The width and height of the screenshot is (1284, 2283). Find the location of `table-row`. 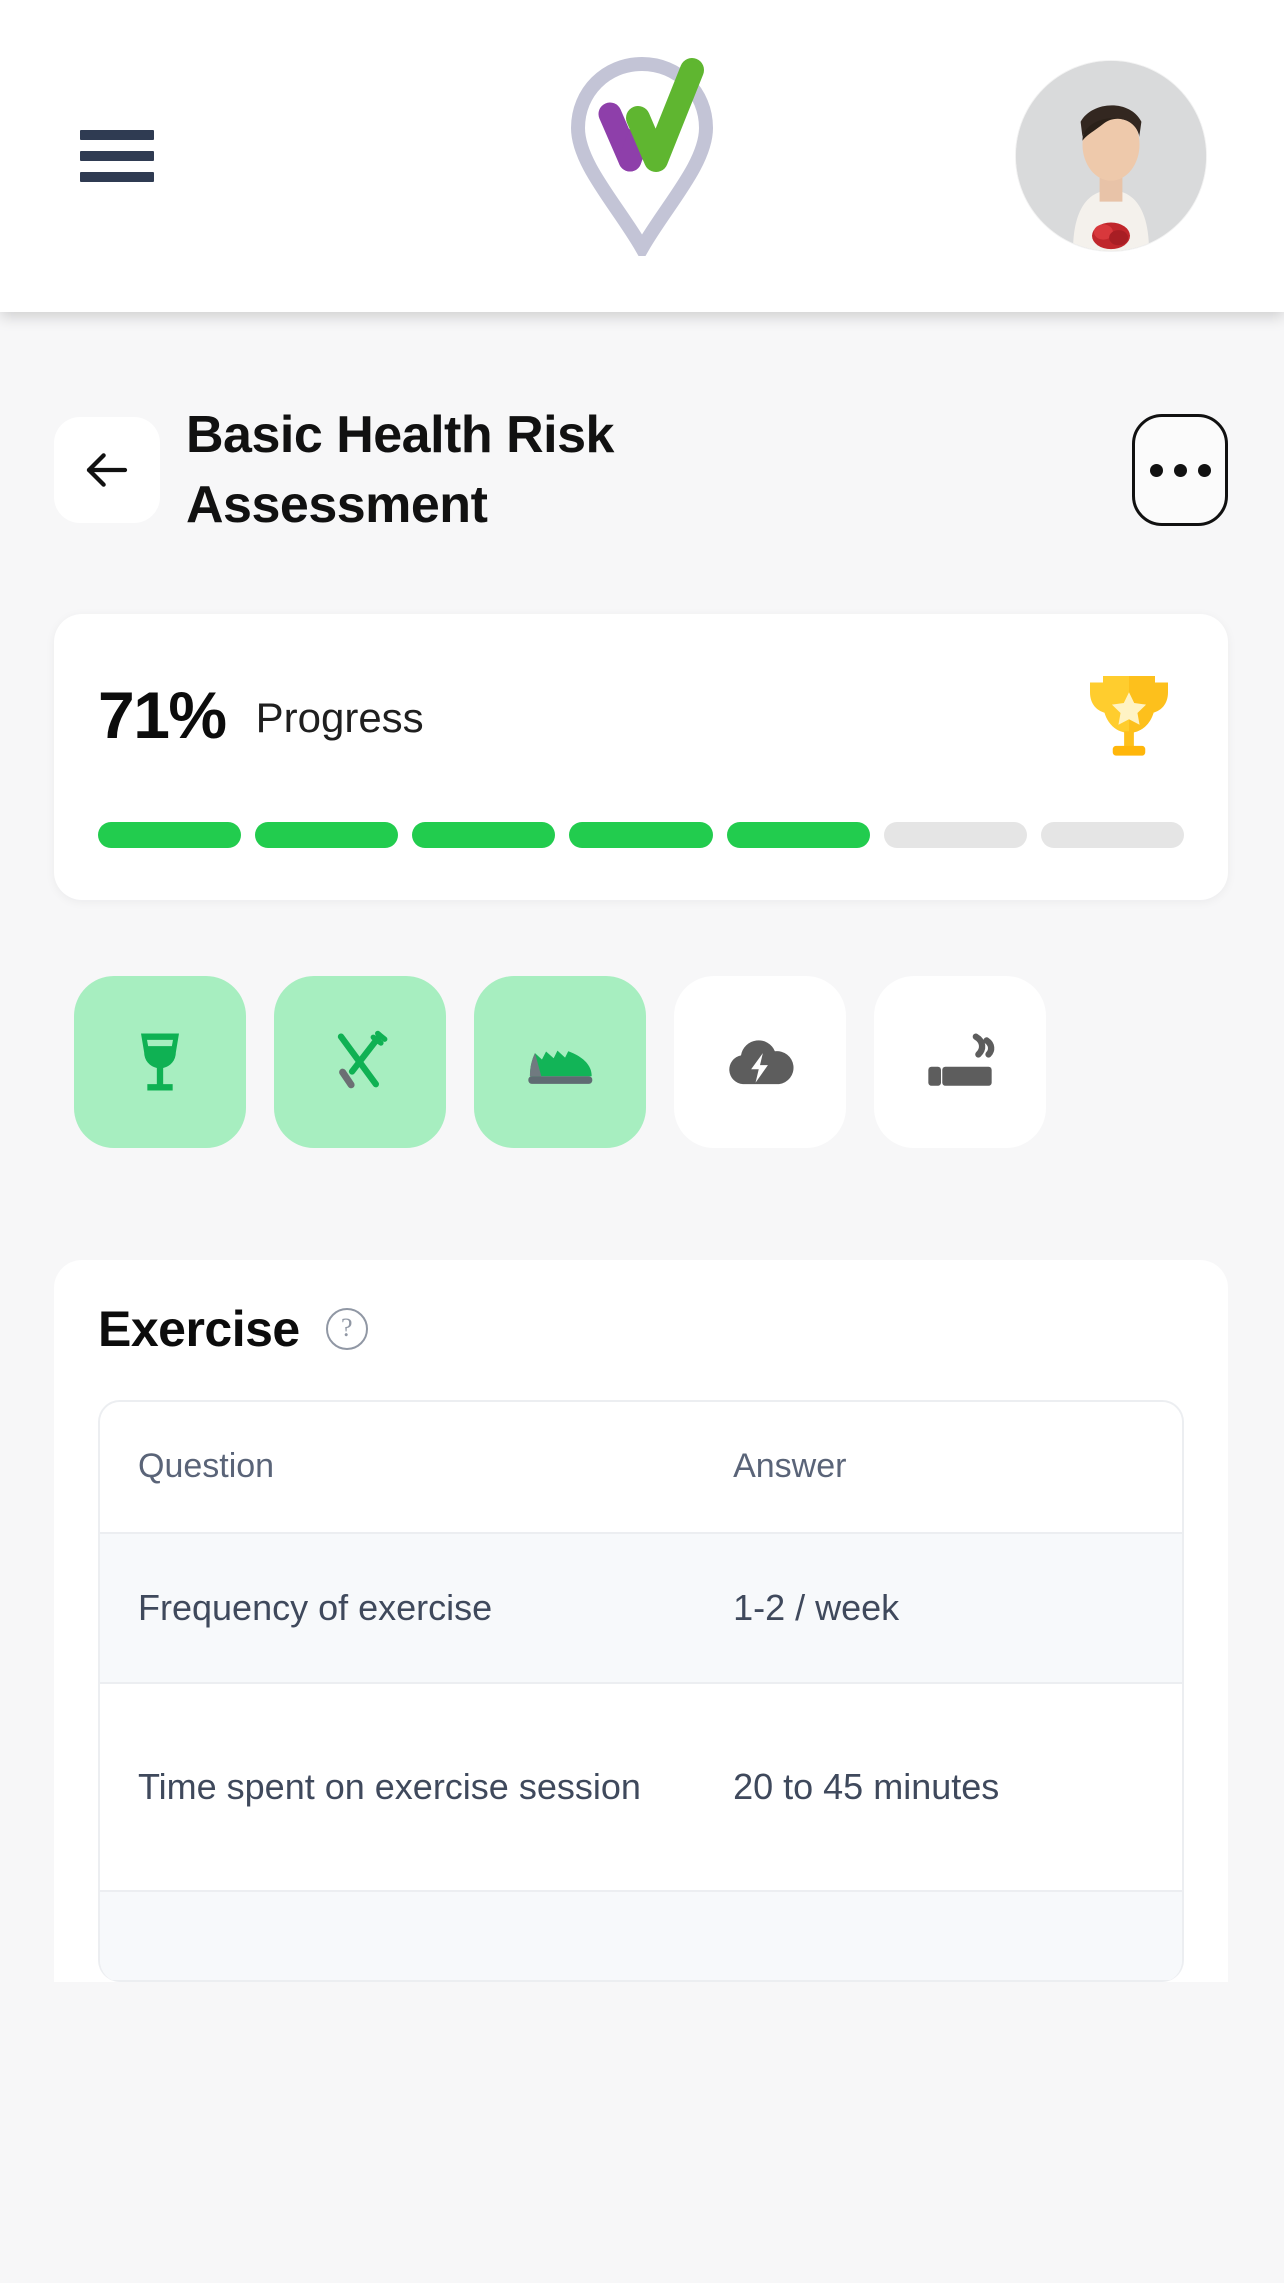

table-row is located at coordinates (641, 1937).